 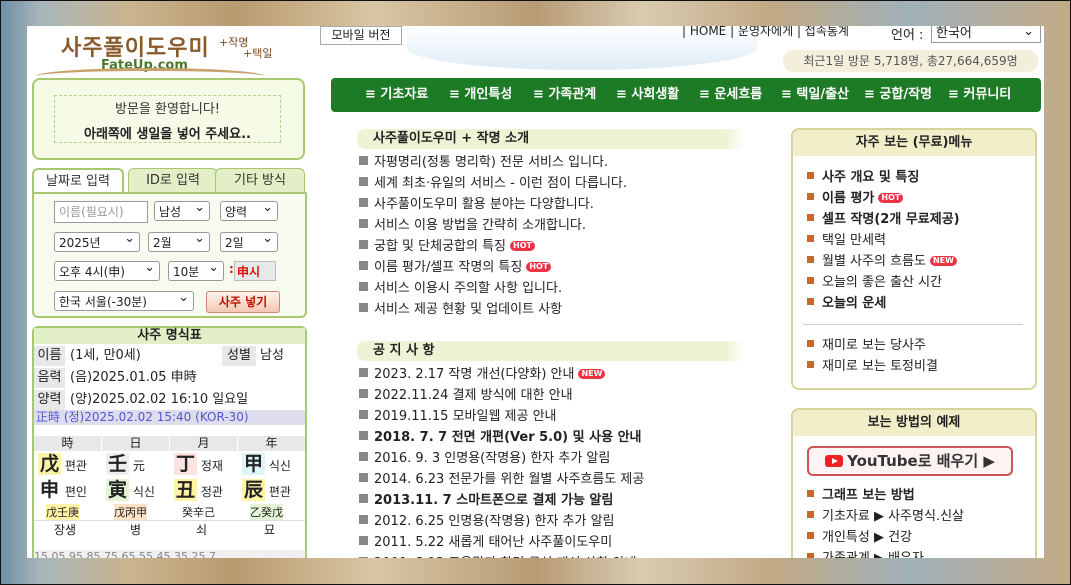 I want to click on notice-item: 2012. 6.25 인명용(작명용) 한자 추가 알림, so click(x=487, y=519).